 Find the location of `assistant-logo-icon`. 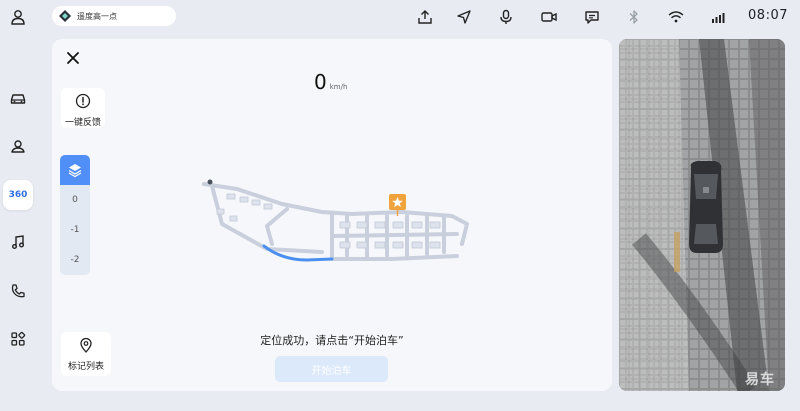

assistant-logo-icon is located at coordinates (65, 16).